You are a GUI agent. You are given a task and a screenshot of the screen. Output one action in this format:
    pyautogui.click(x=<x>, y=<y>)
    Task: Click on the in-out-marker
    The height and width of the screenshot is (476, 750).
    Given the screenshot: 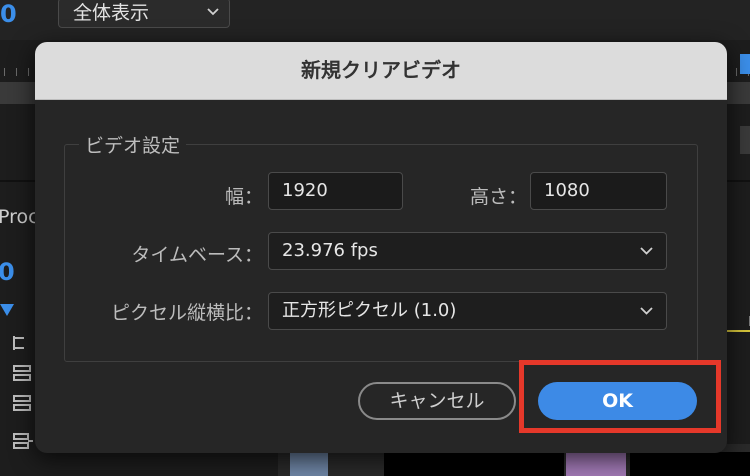 What is the action you would take?
    pyautogui.click(x=738, y=331)
    